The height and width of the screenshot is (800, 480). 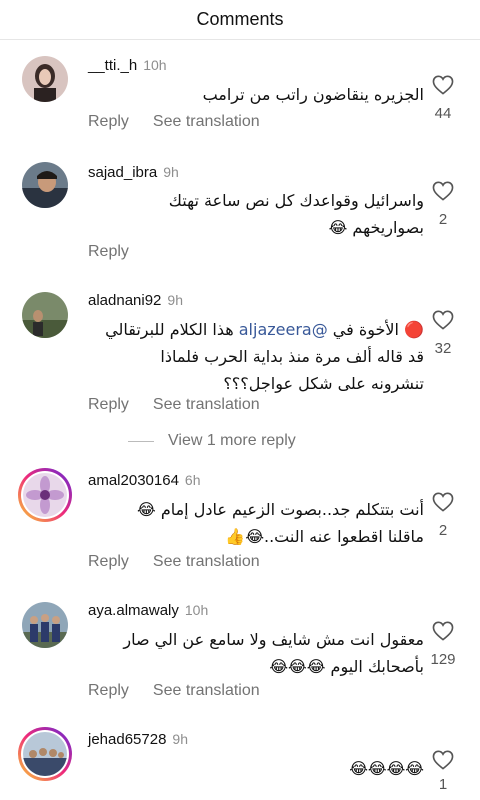 I want to click on like-count: 1, so click(x=443, y=784).